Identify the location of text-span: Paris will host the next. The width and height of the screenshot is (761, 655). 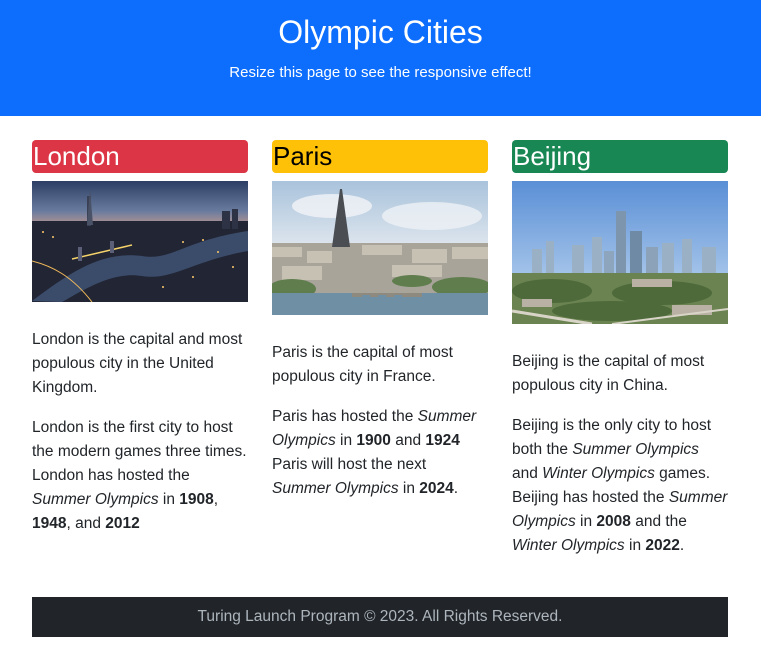
(349, 464).